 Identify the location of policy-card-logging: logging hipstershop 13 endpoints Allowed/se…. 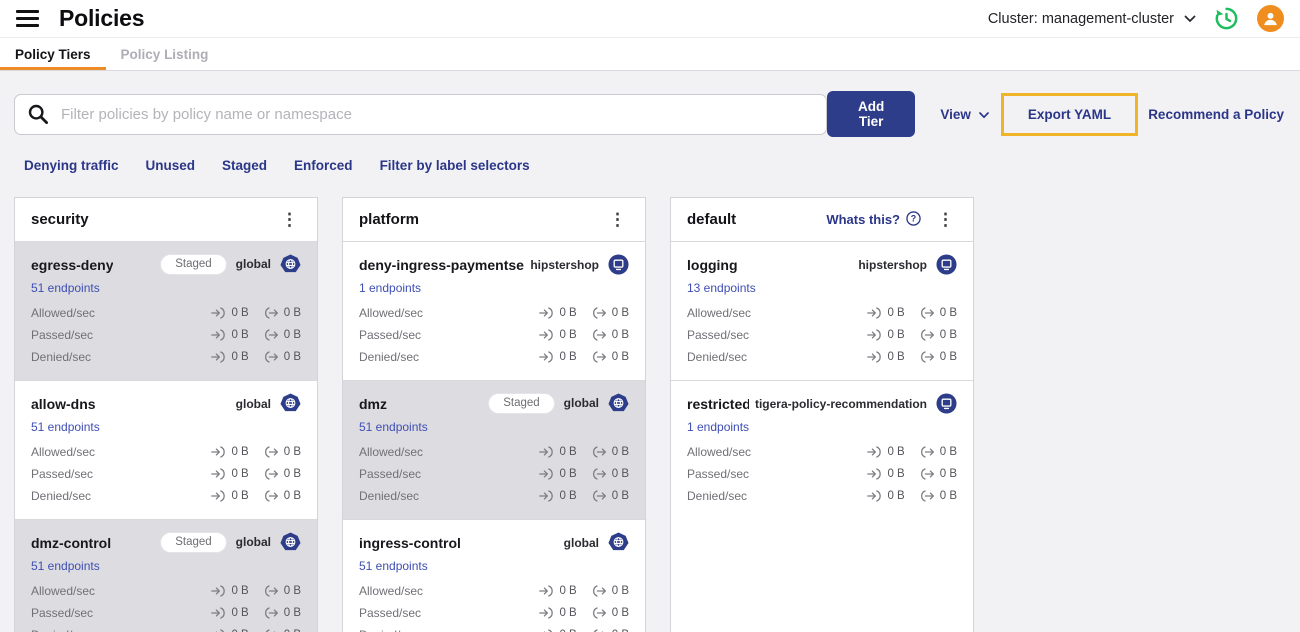
(822, 311).